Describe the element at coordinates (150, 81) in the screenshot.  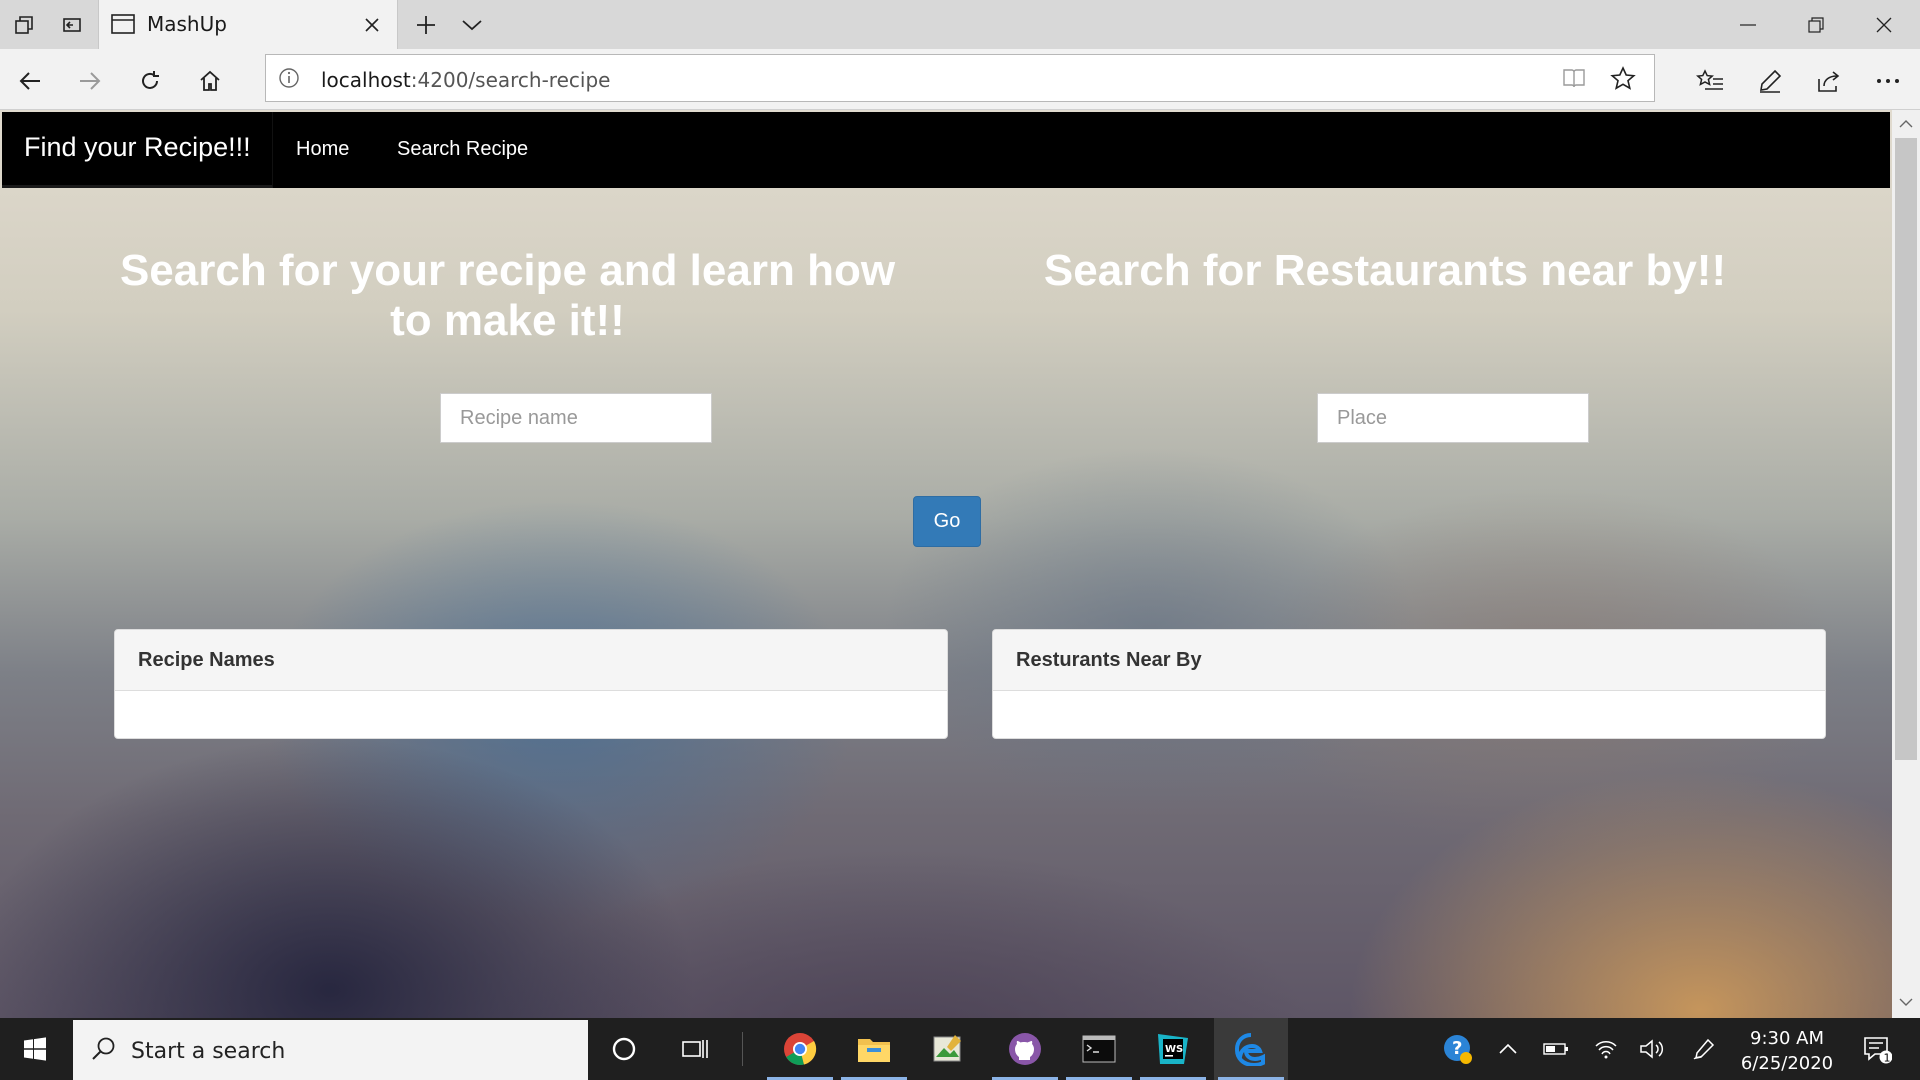
I see `refresh-icon` at that location.